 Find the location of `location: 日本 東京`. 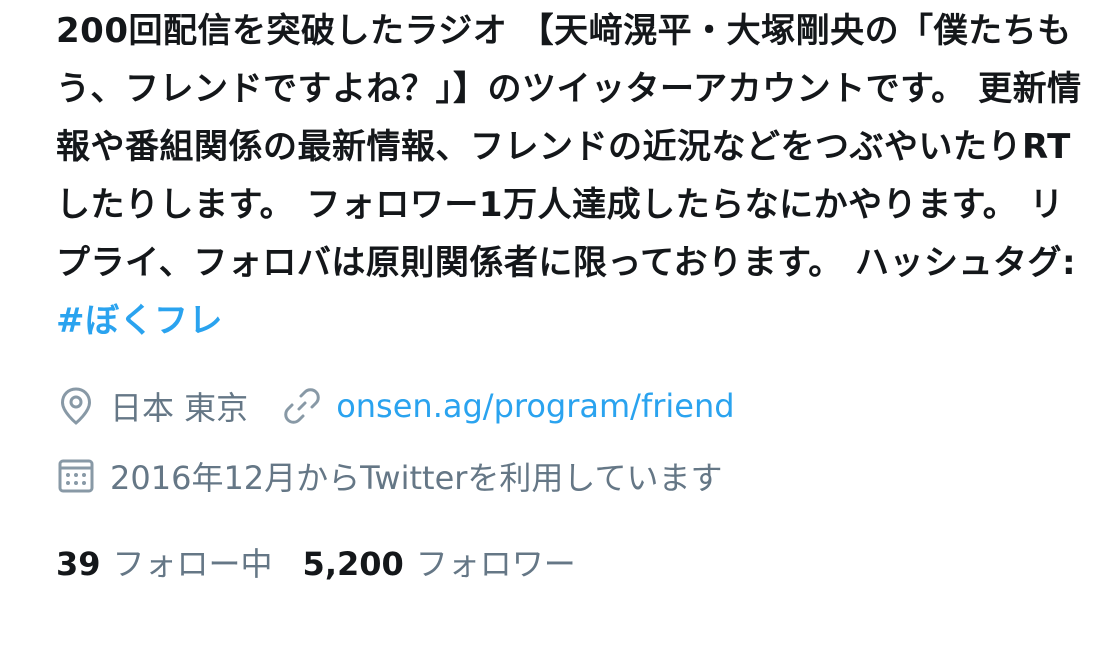

location: 日本 東京 is located at coordinates (152, 406).